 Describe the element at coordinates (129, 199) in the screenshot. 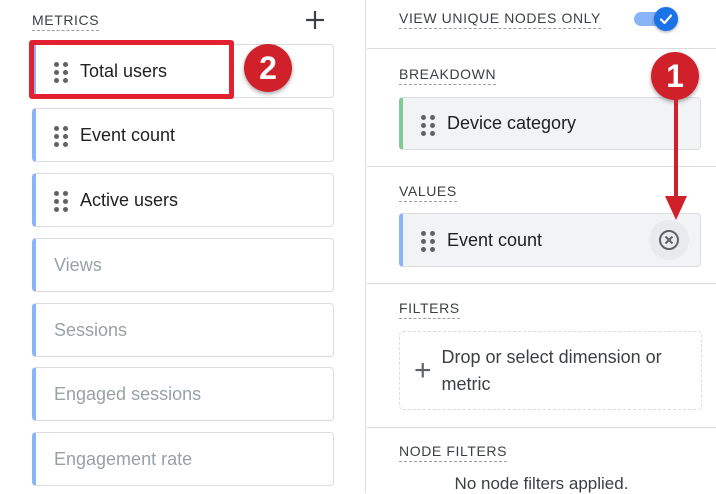

I see `metric-item-label: Active users` at that location.